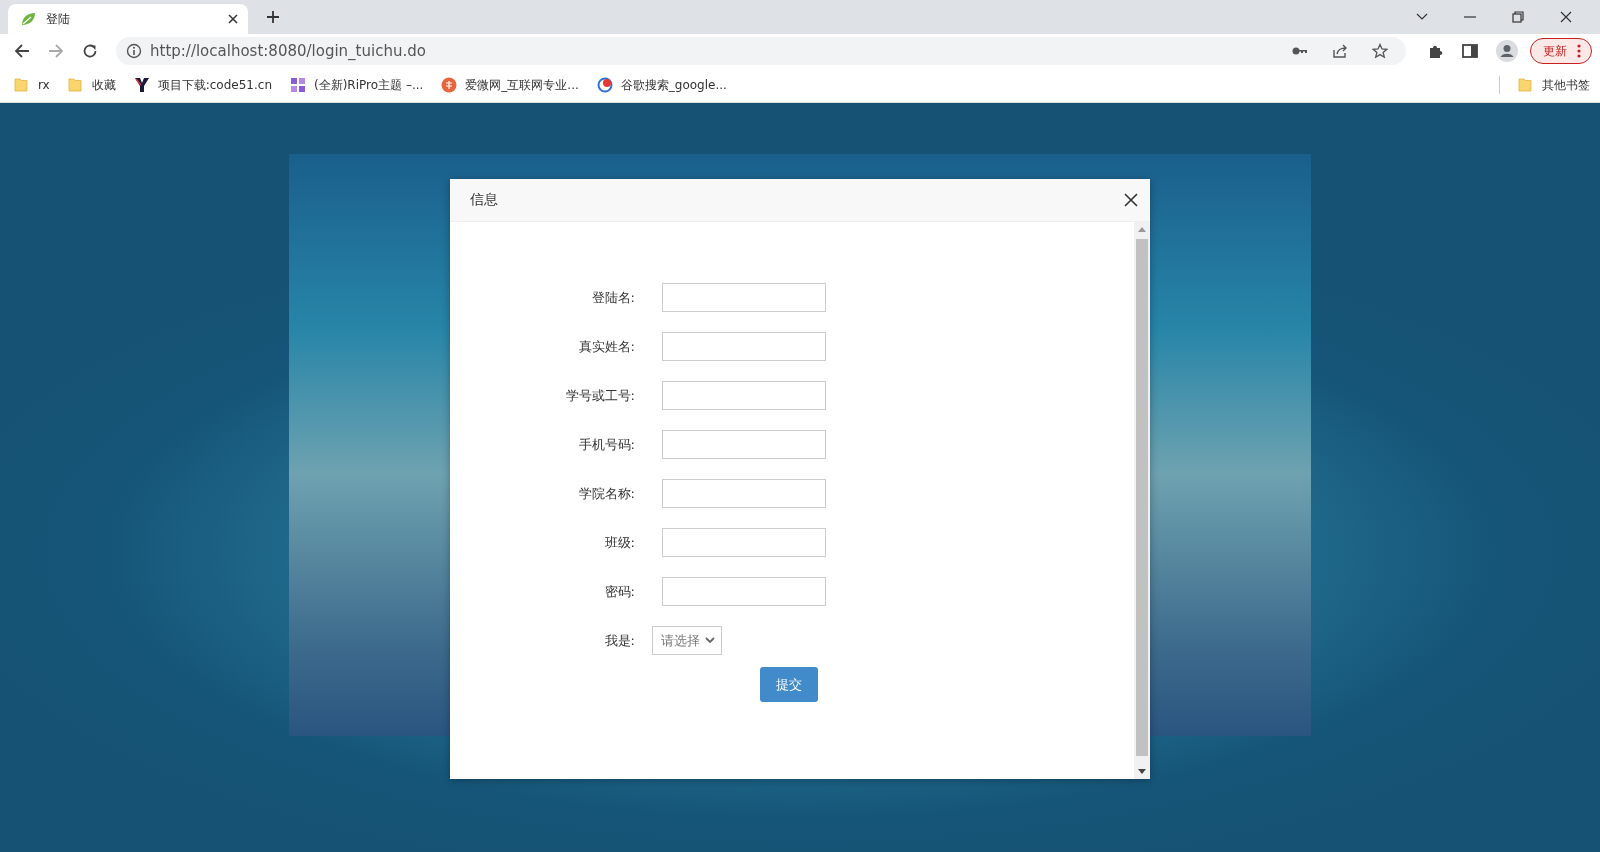 This screenshot has width=1600, height=852. What do you see at coordinates (1142, 500) in the screenshot?
I see `scrollbar` at bounding box center [1142, 500].